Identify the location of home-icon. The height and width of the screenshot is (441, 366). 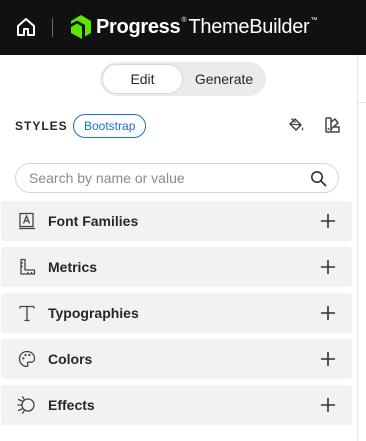
(26, 27).